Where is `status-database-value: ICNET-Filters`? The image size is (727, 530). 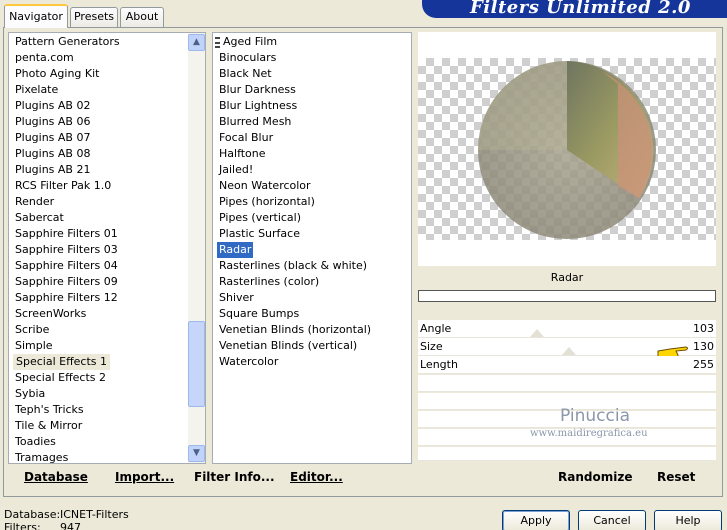
status-database-value: ICNET-Filters is located at coordinates (94, 514).